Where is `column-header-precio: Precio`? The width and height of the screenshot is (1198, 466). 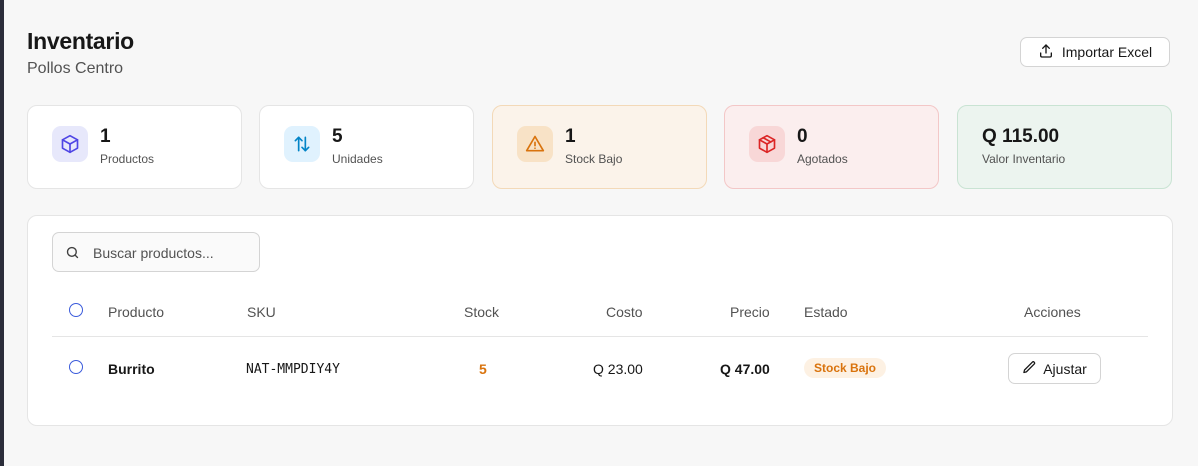 column-header-precio: Precio is located at coordinates (750, 312).